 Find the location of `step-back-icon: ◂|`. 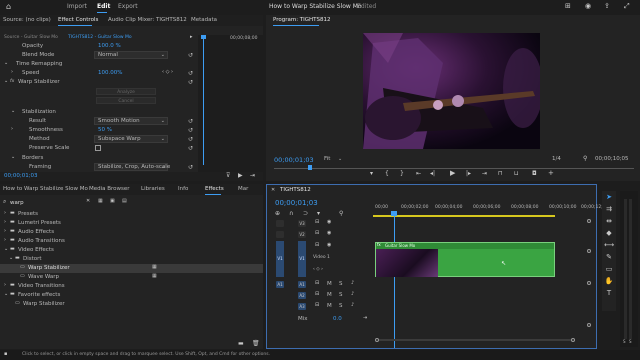

step-back-icon: ◂| is located at coordinates (432, 174).